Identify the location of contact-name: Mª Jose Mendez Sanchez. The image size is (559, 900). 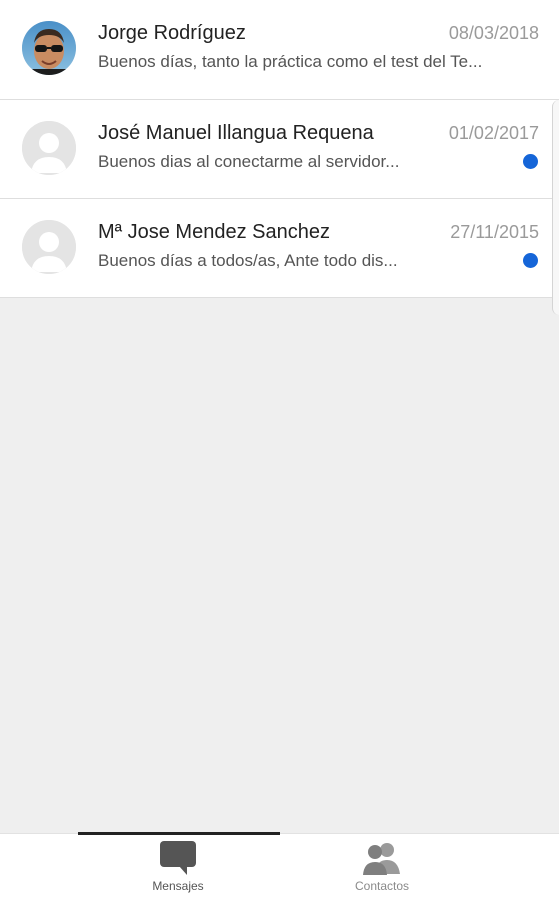
(214, 232).